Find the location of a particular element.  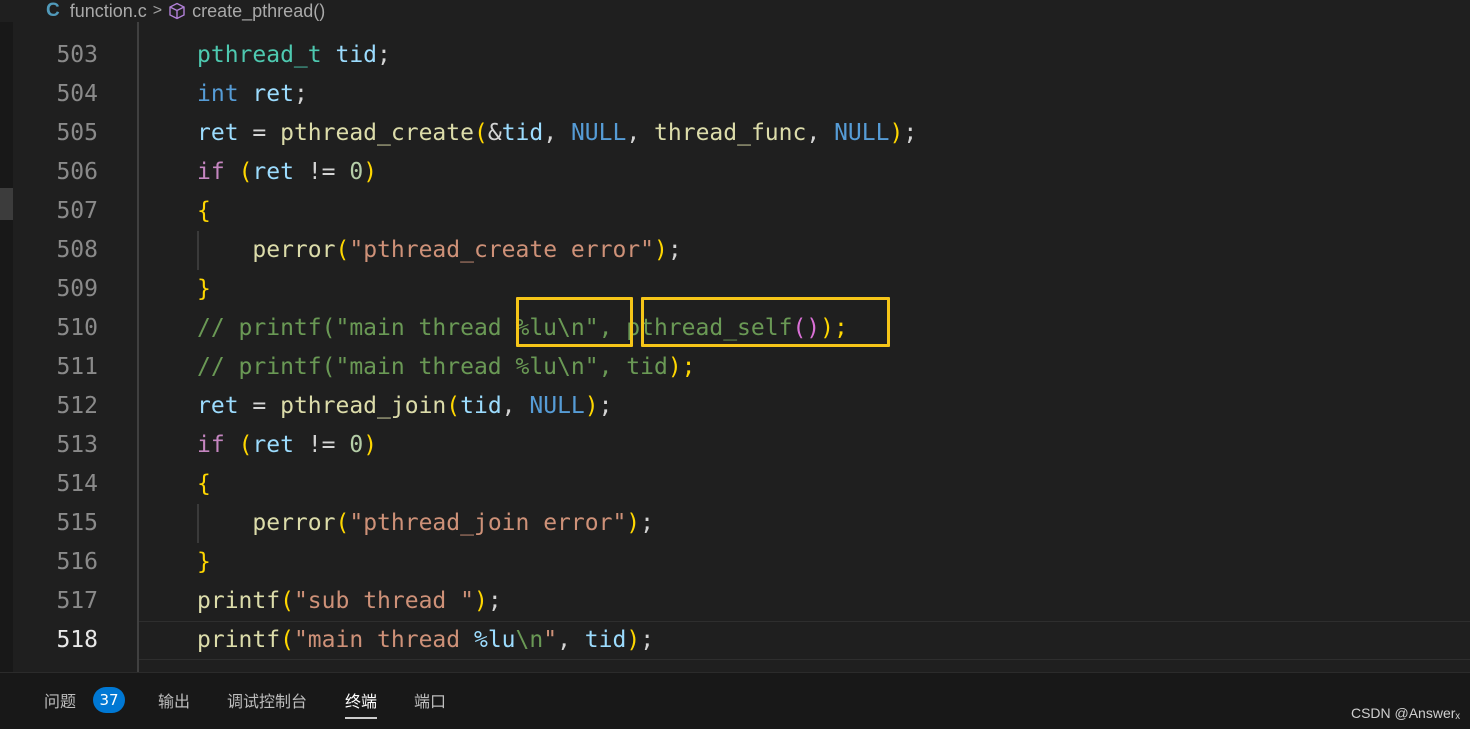

line-number: 508 is located at coordinates (55, 250).